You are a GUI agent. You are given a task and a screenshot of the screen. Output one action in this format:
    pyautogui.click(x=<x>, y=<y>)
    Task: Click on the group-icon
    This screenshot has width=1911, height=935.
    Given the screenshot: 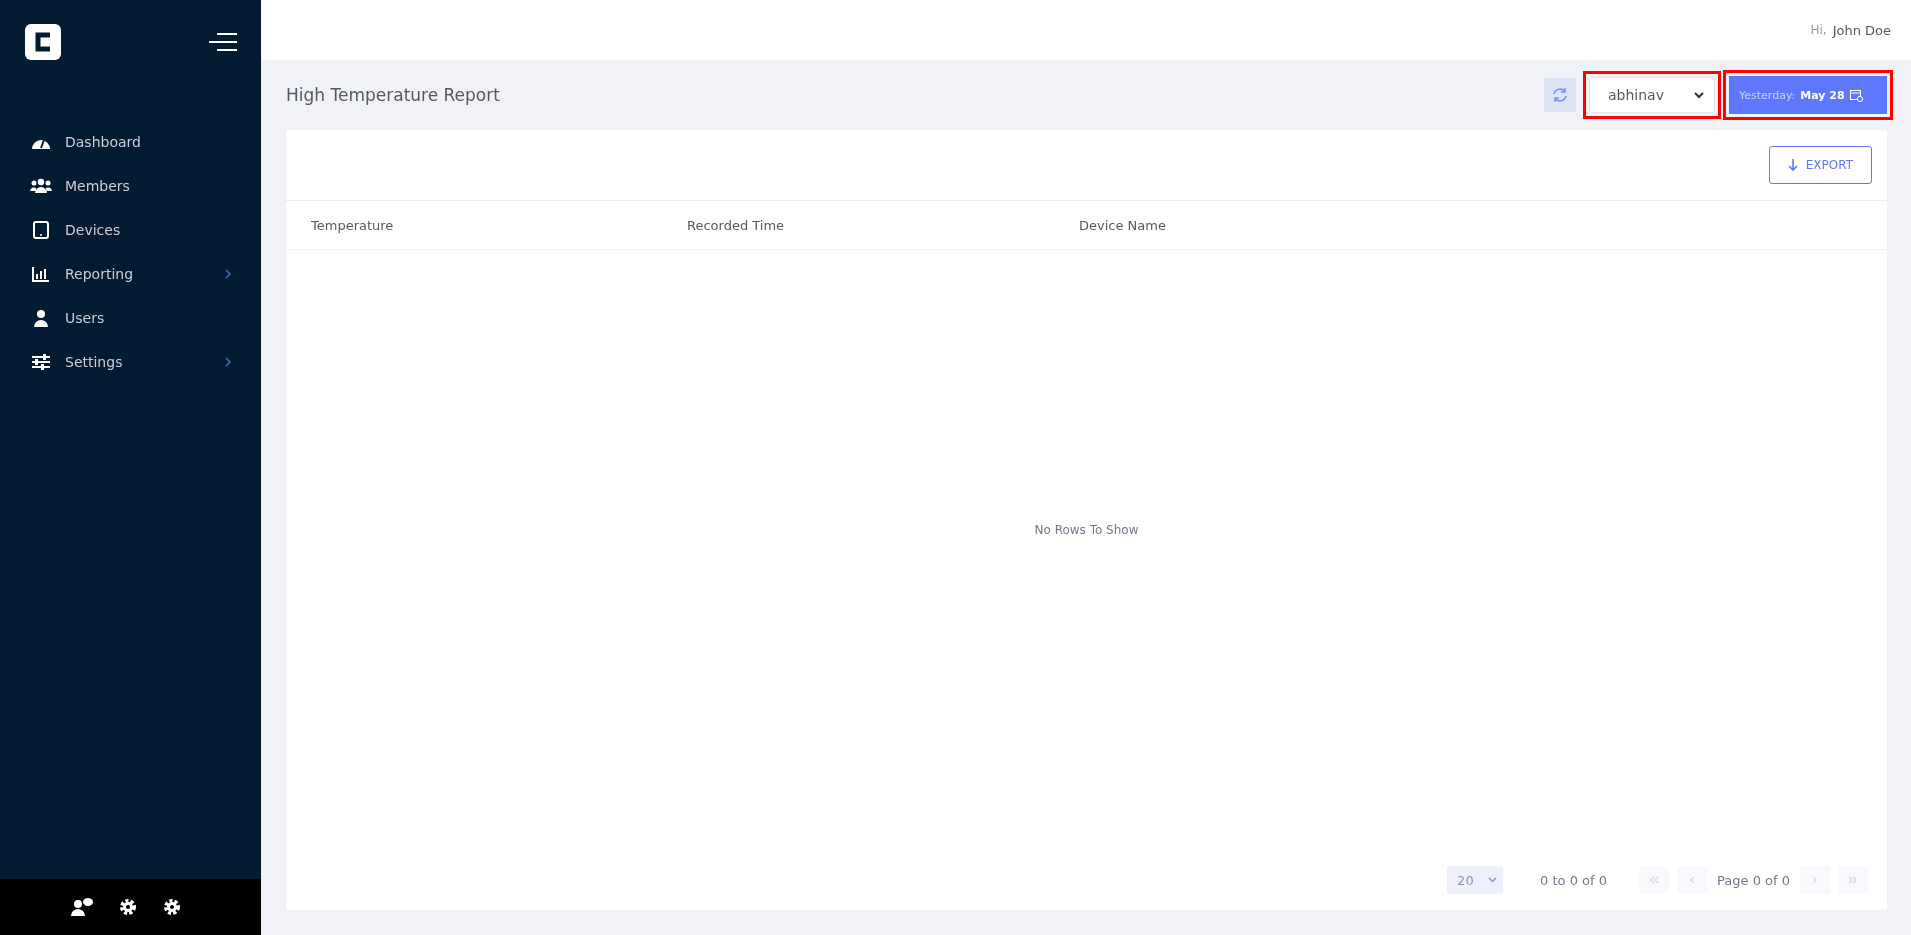 What is the action you would take?
    pyautogui.click(x=41, y=186)
    